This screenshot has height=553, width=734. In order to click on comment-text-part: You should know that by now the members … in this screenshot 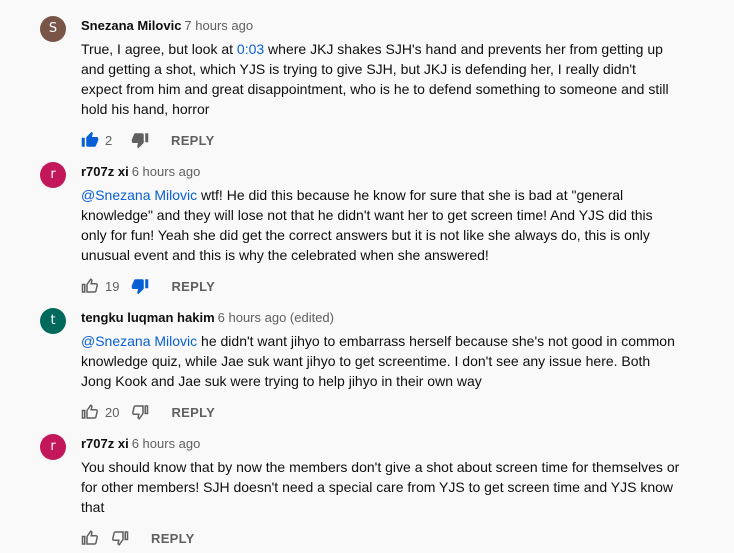, I will do `click(380, 487)`.